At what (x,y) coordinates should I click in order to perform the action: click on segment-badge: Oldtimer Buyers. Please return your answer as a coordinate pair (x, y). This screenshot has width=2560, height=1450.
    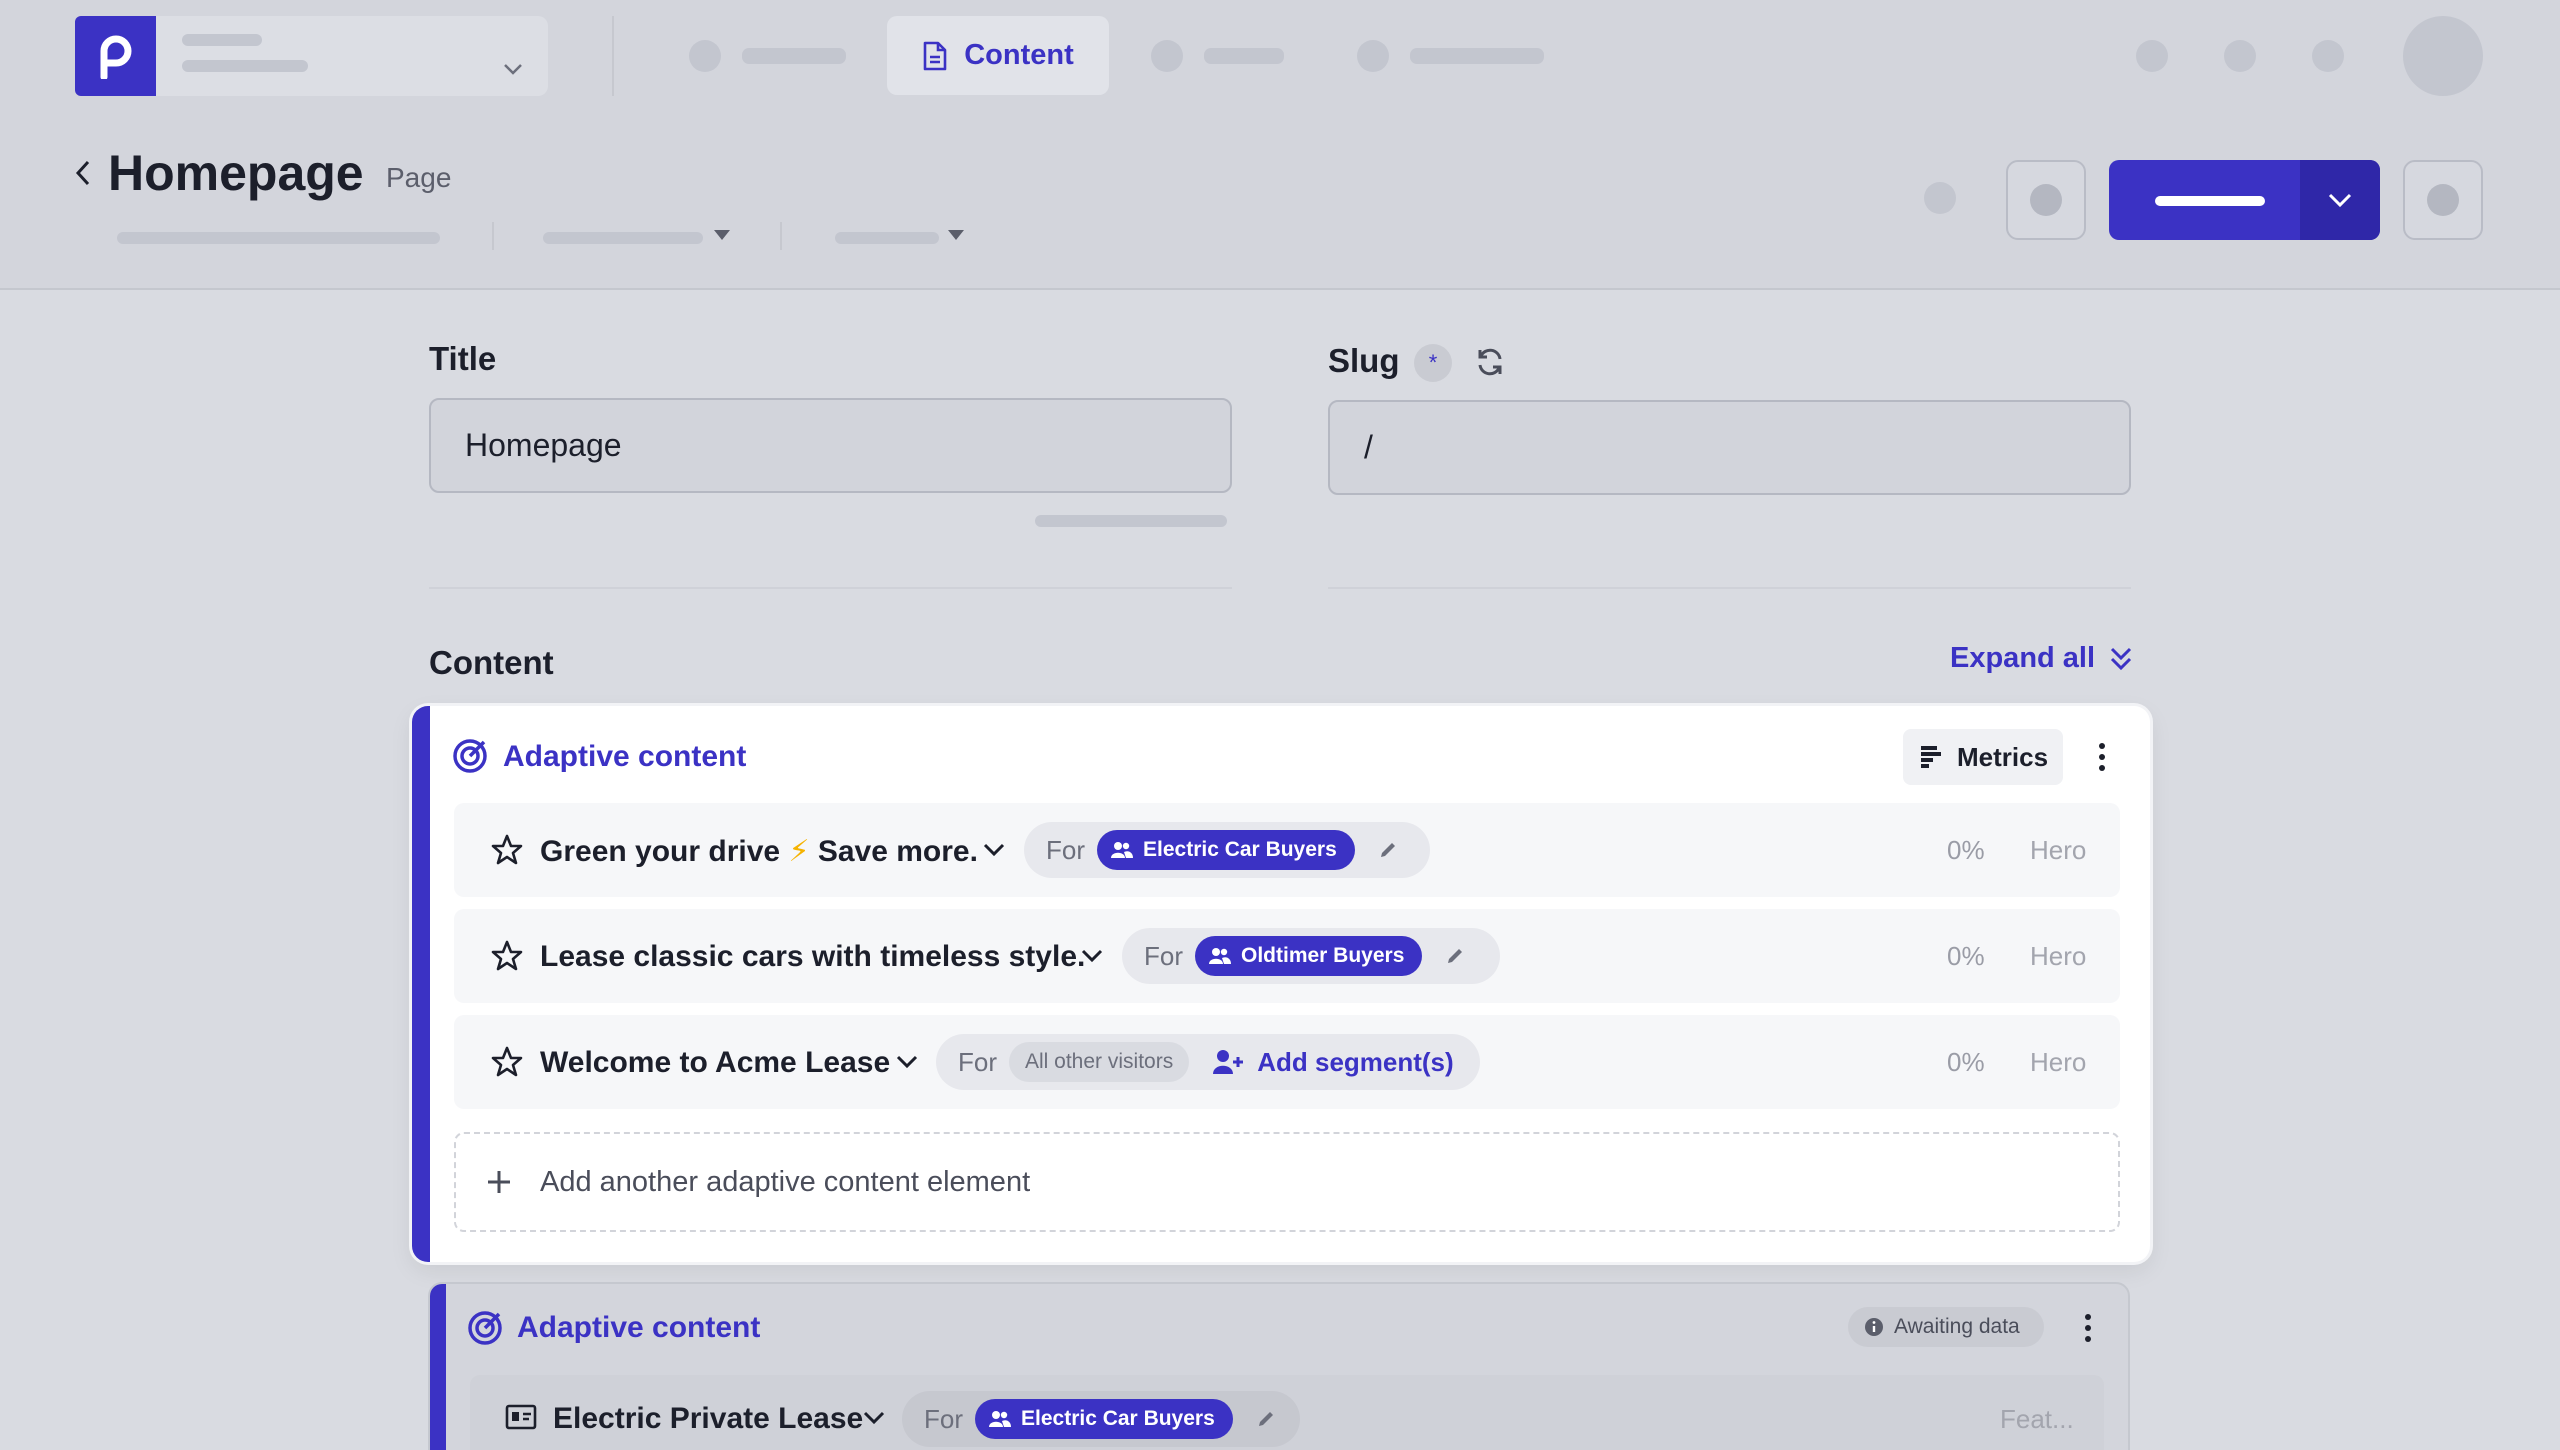
    Looking at the image, I should click on (1309, 956).